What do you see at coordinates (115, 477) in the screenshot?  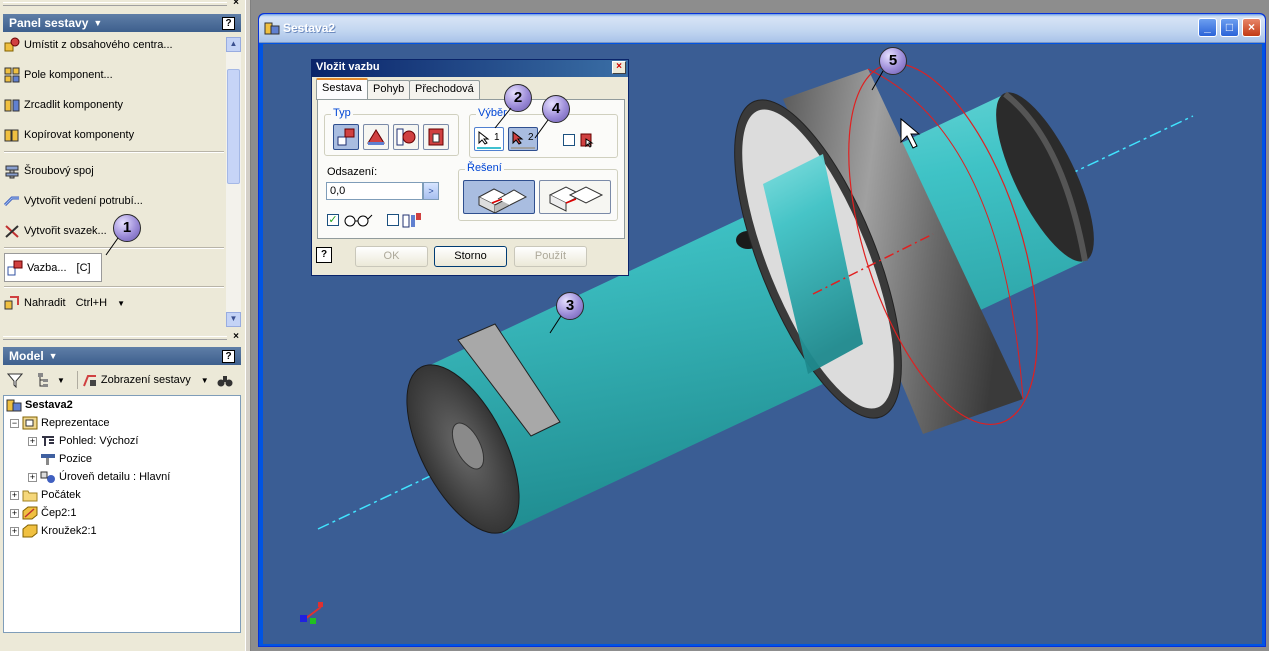 I see `tree-node-label: Úroveň detailu : Hlavní` at bounding box center [115, 477].